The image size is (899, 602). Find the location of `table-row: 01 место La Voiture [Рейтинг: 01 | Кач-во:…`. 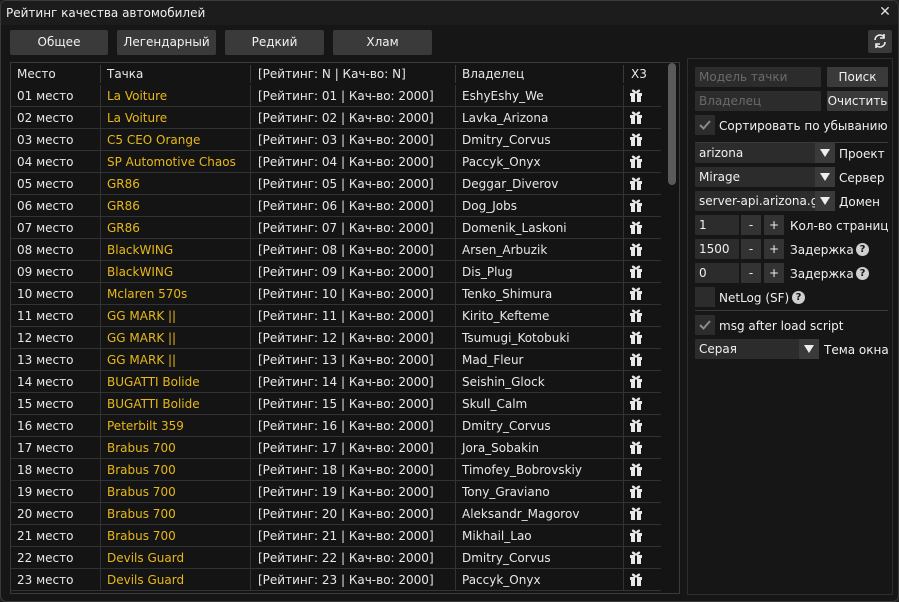

table-row: 01 место La Voiture [Рейтинг: 01 | Кач-во:… is located at coordinates (336, 96).